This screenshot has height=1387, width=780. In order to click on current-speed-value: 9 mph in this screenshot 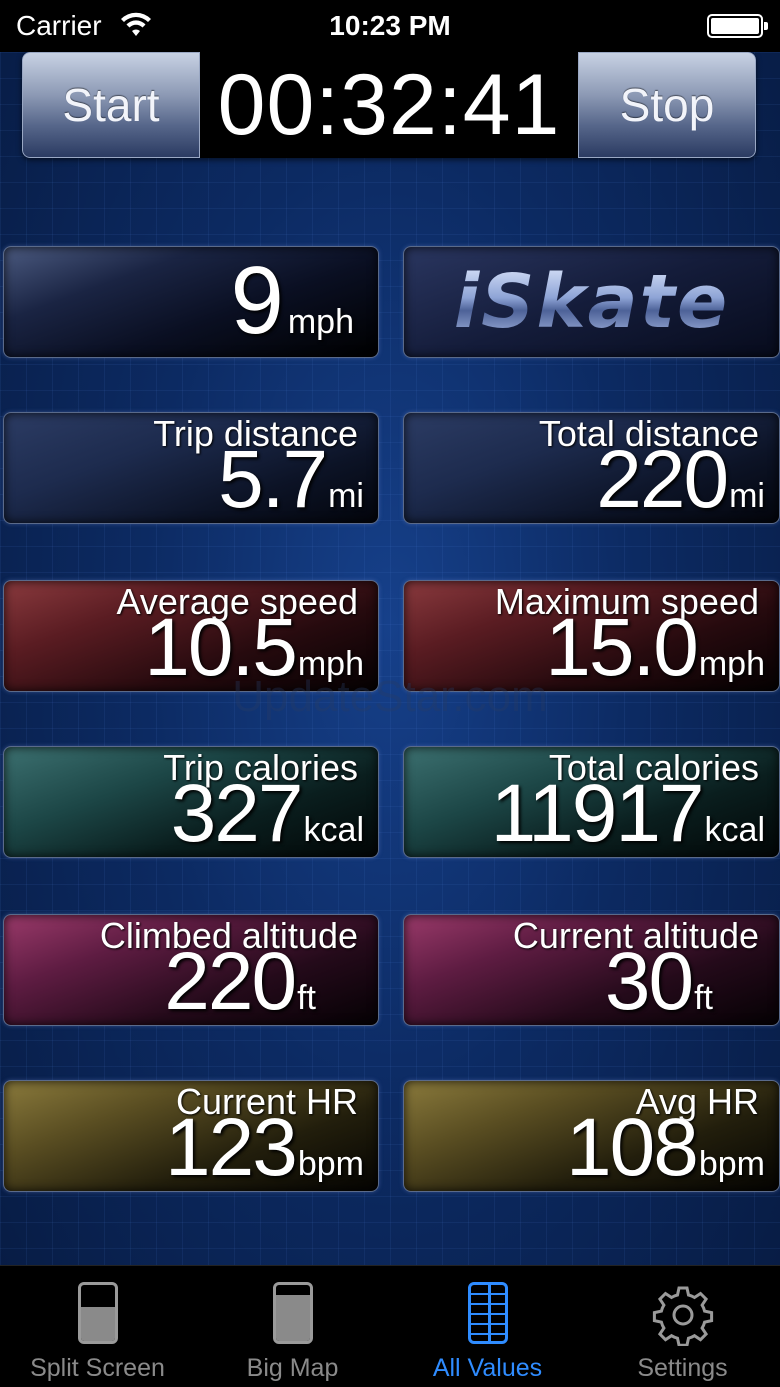, I will do `click(292, 301)`.